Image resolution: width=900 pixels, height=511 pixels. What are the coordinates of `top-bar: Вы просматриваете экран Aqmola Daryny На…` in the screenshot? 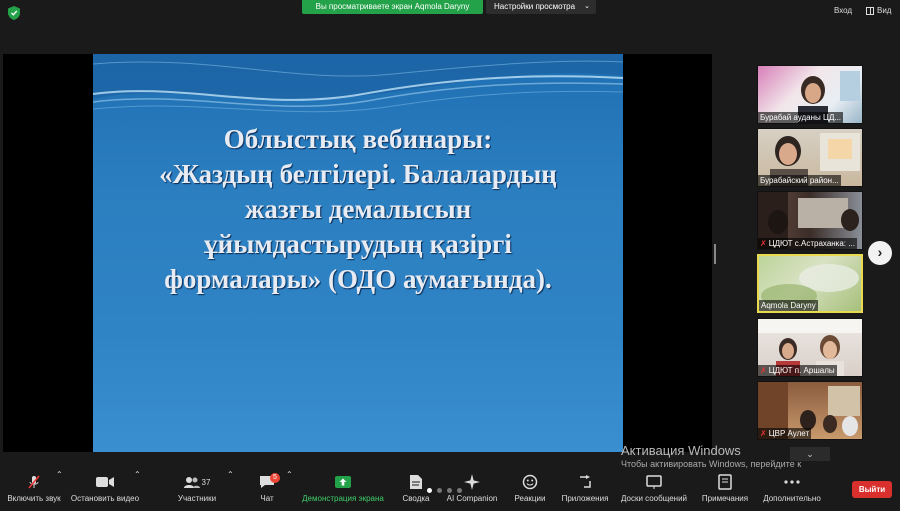 It's located at (450, 13).